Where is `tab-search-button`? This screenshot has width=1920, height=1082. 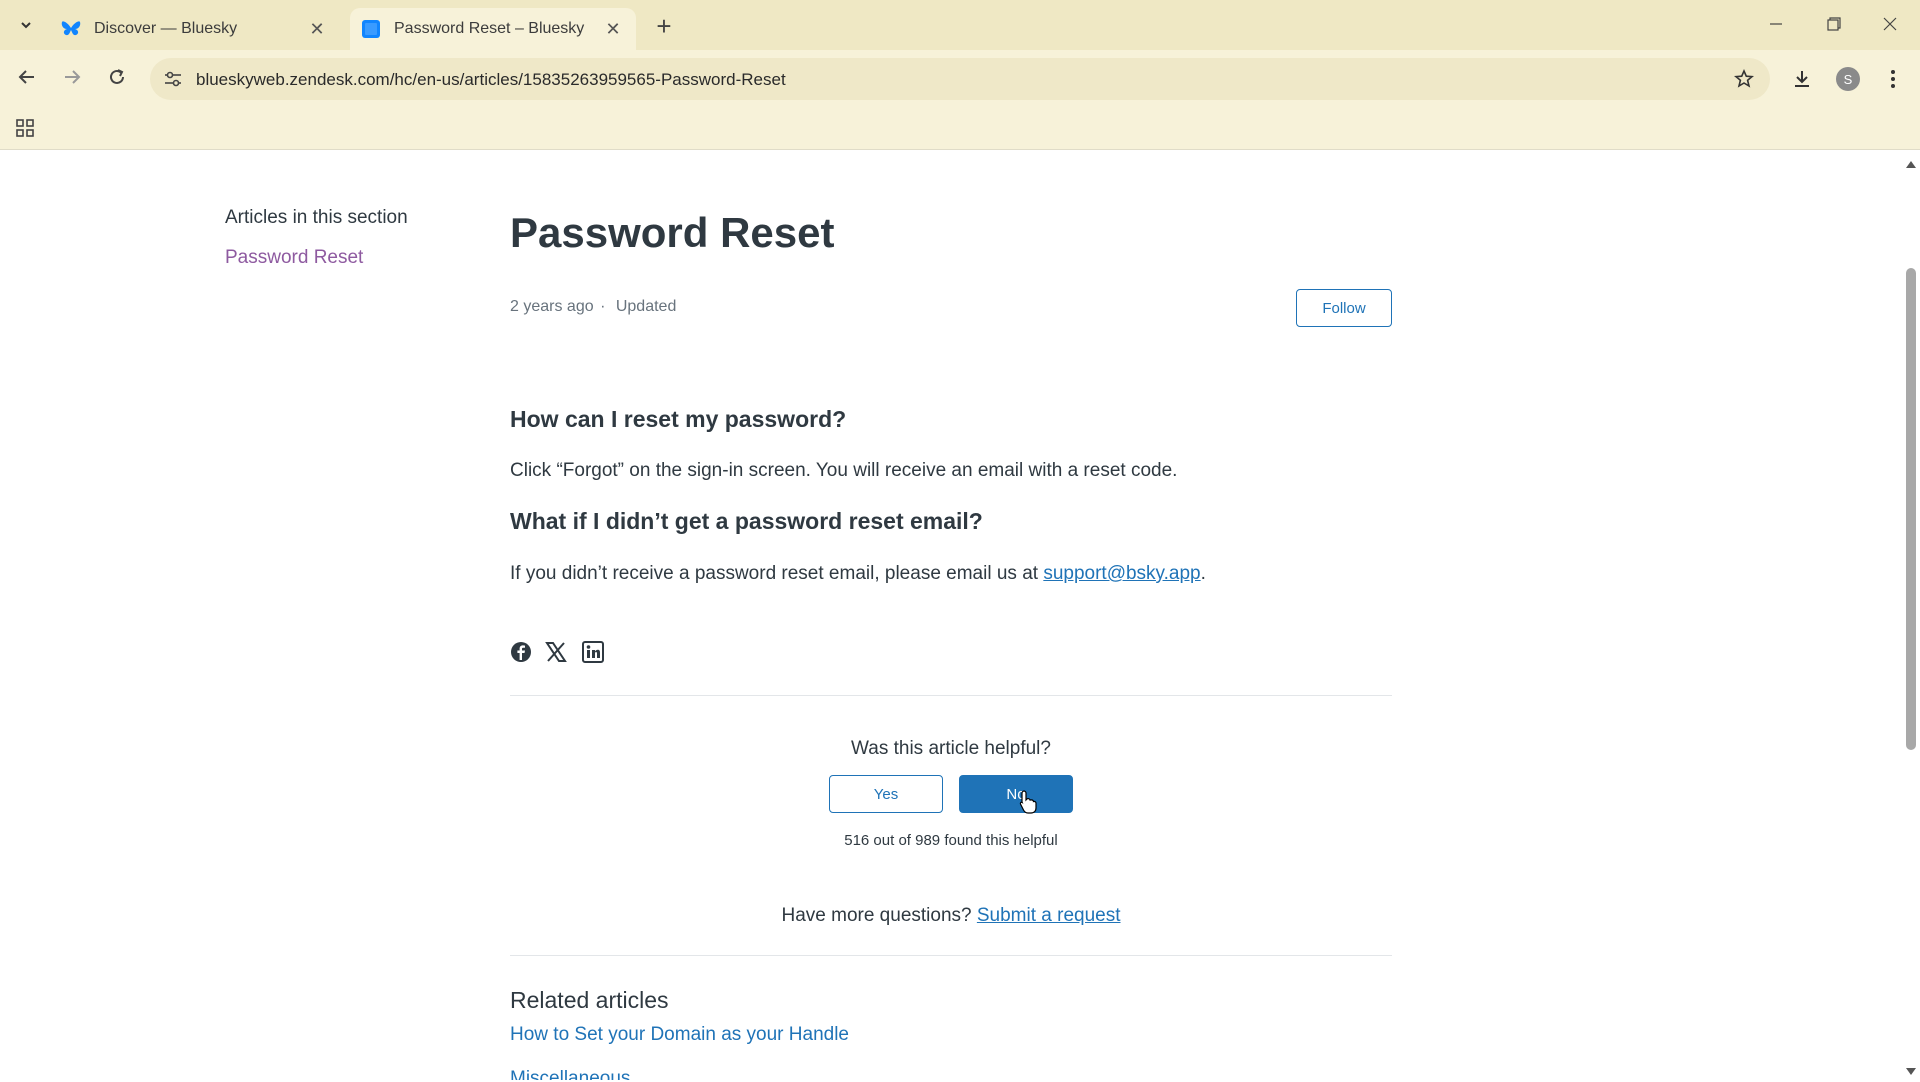 tab-search-button is located at coordinates (26, 25).